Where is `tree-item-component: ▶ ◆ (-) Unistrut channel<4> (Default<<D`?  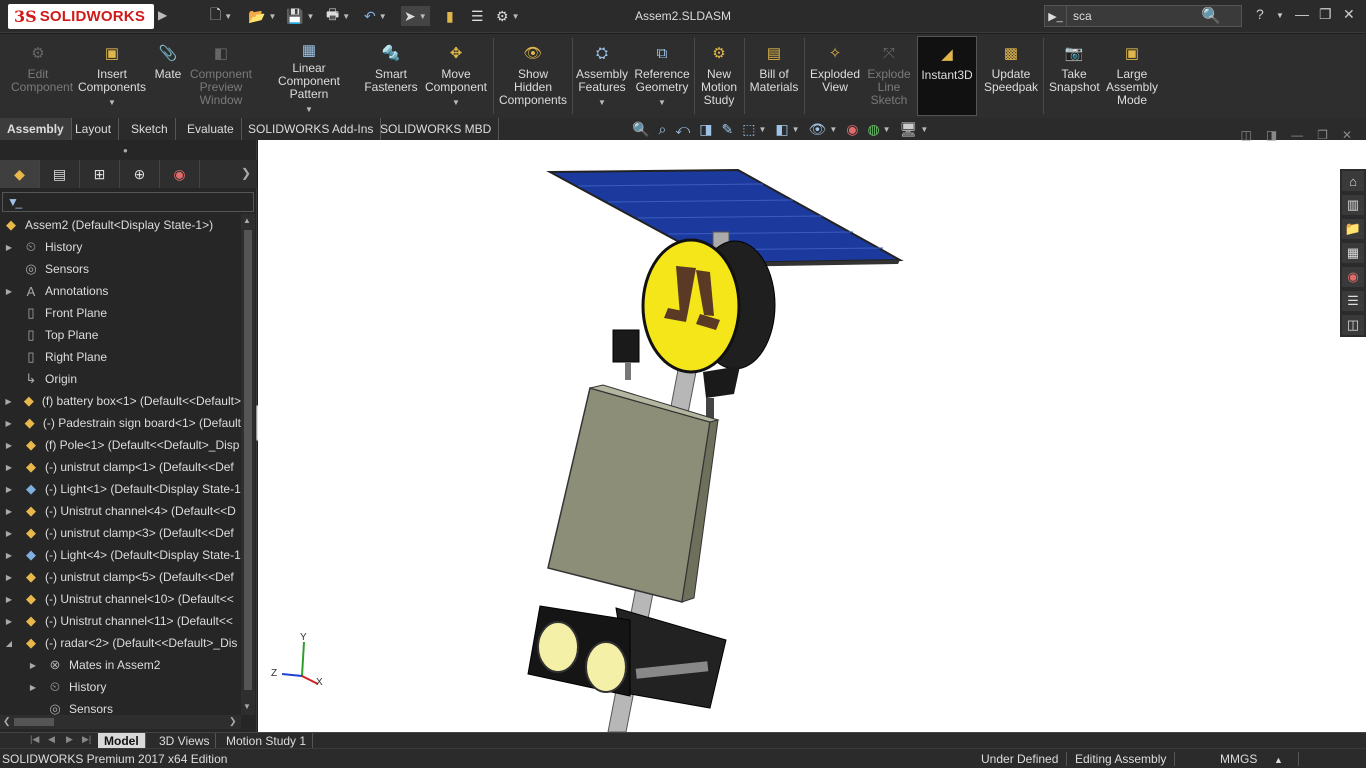
tree-item-component: ▶ ◆ (-) Unistrut channel<4> (Default<<D is located at coordinates (120, 511).